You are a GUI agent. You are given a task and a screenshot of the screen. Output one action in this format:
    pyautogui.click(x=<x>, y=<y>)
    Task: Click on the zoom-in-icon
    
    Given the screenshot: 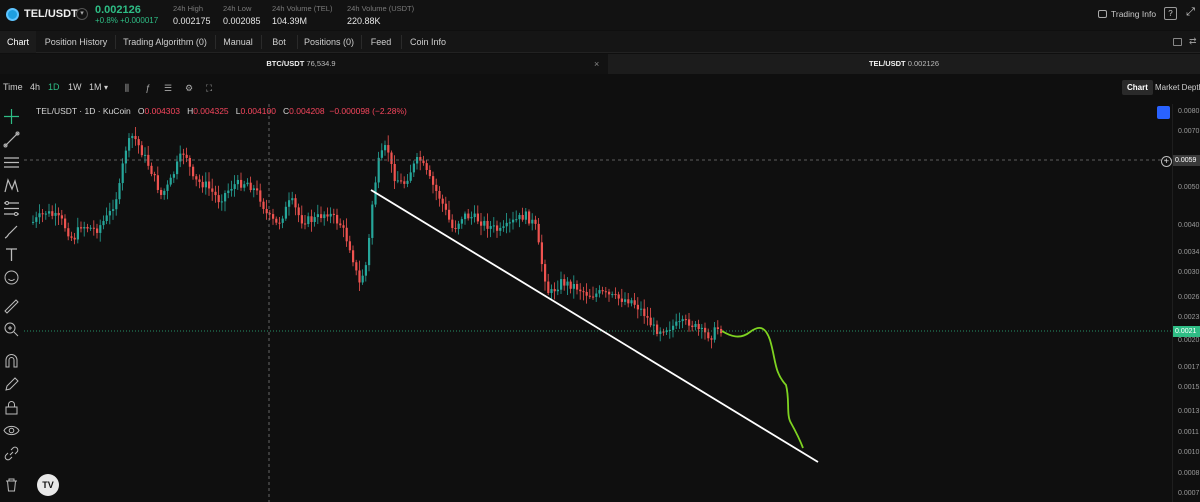 What is the action you would take?
    pyautogui.click(x=11, y=329)
    